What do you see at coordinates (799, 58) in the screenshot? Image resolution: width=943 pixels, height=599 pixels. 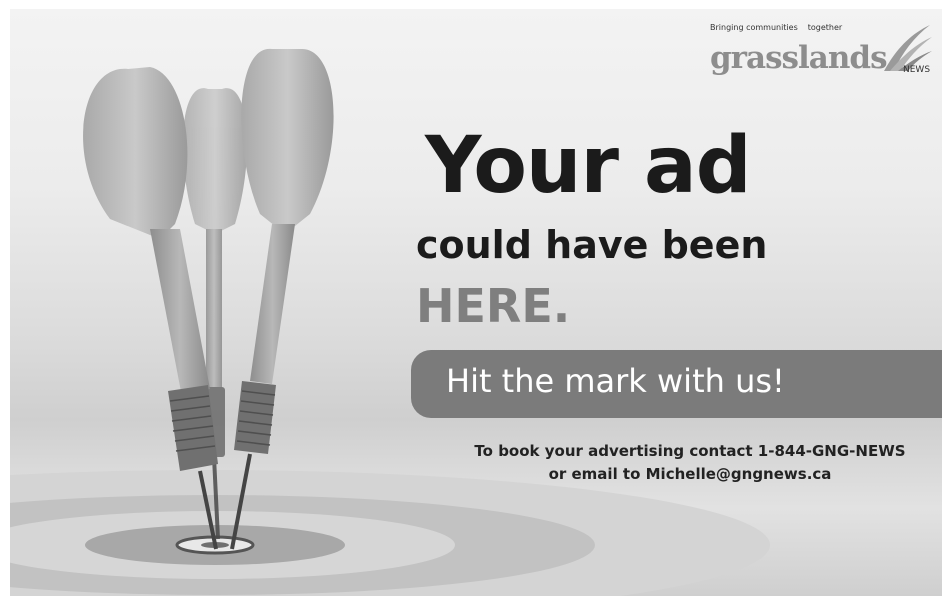 I see `logo-wordmark: grasslands` at bounding box center [799, 58].